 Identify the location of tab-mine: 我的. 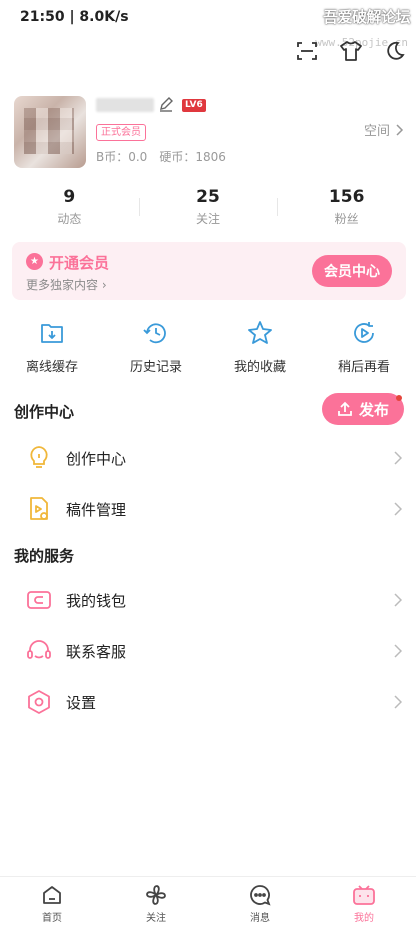
(364, 902).